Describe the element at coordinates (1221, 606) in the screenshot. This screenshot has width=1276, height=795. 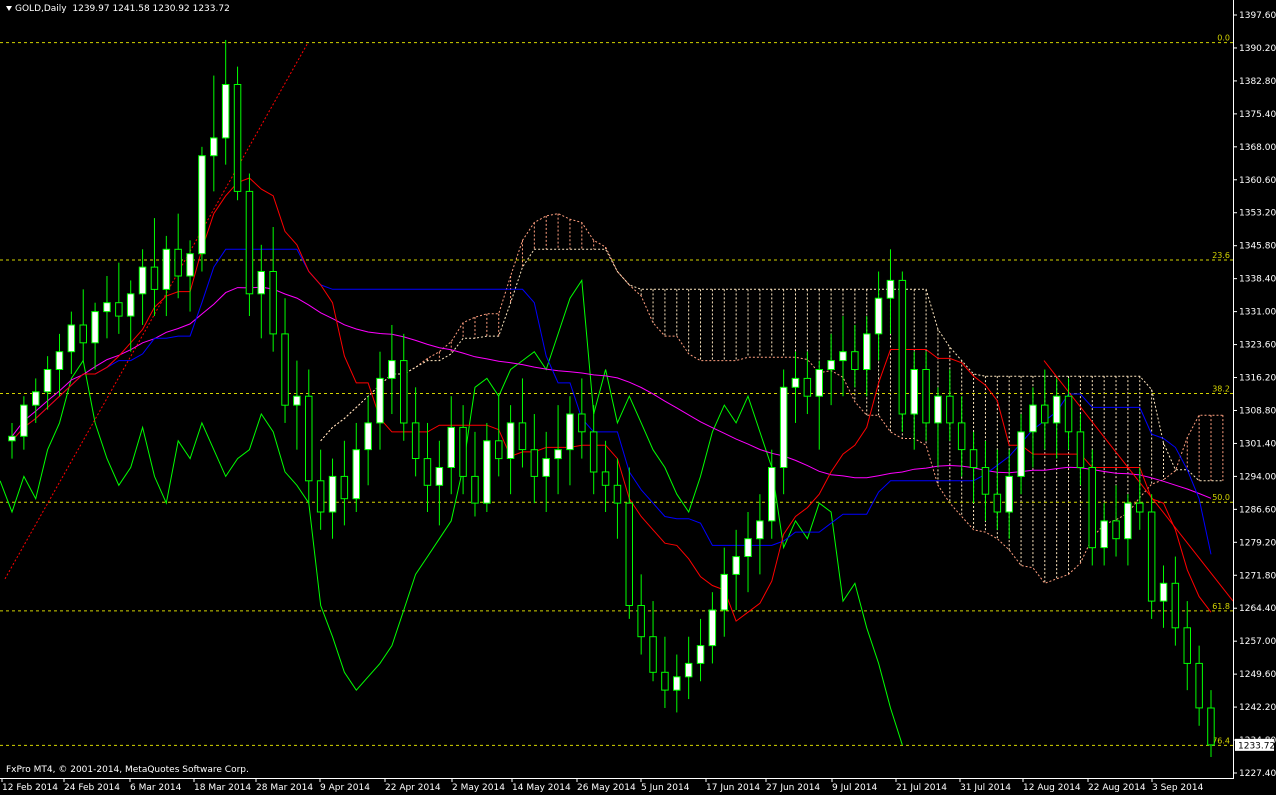
I see `fib-label: 61.8` at that location.